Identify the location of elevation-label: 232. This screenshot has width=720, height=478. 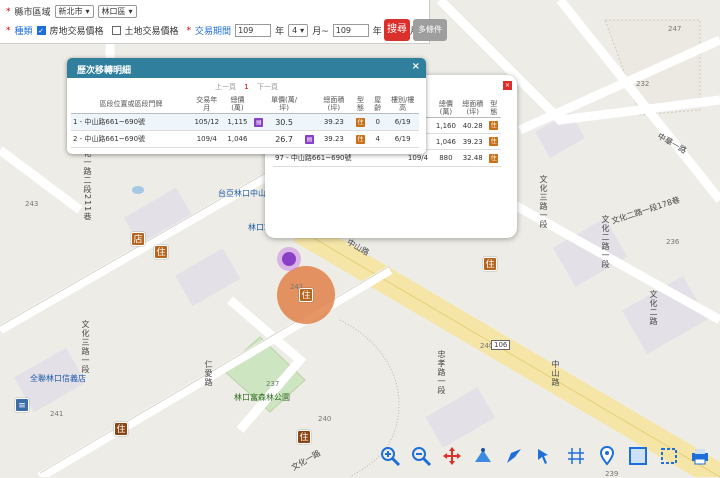
(643, 84).